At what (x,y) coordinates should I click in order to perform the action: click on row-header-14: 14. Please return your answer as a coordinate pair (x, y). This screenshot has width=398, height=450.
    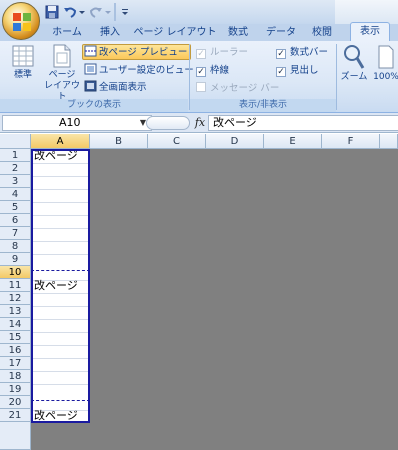
    Looking at the image, I should click on (15, 324).